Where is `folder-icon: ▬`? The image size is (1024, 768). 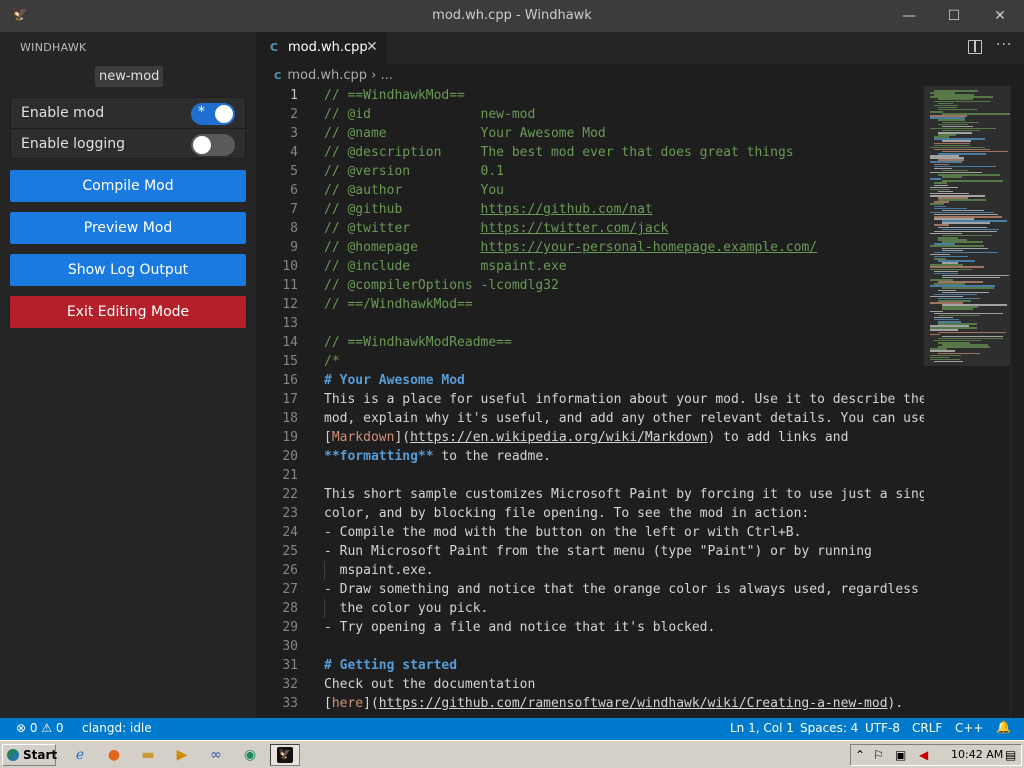 folder-icon: ▬ is located at coordinates (148, 755).